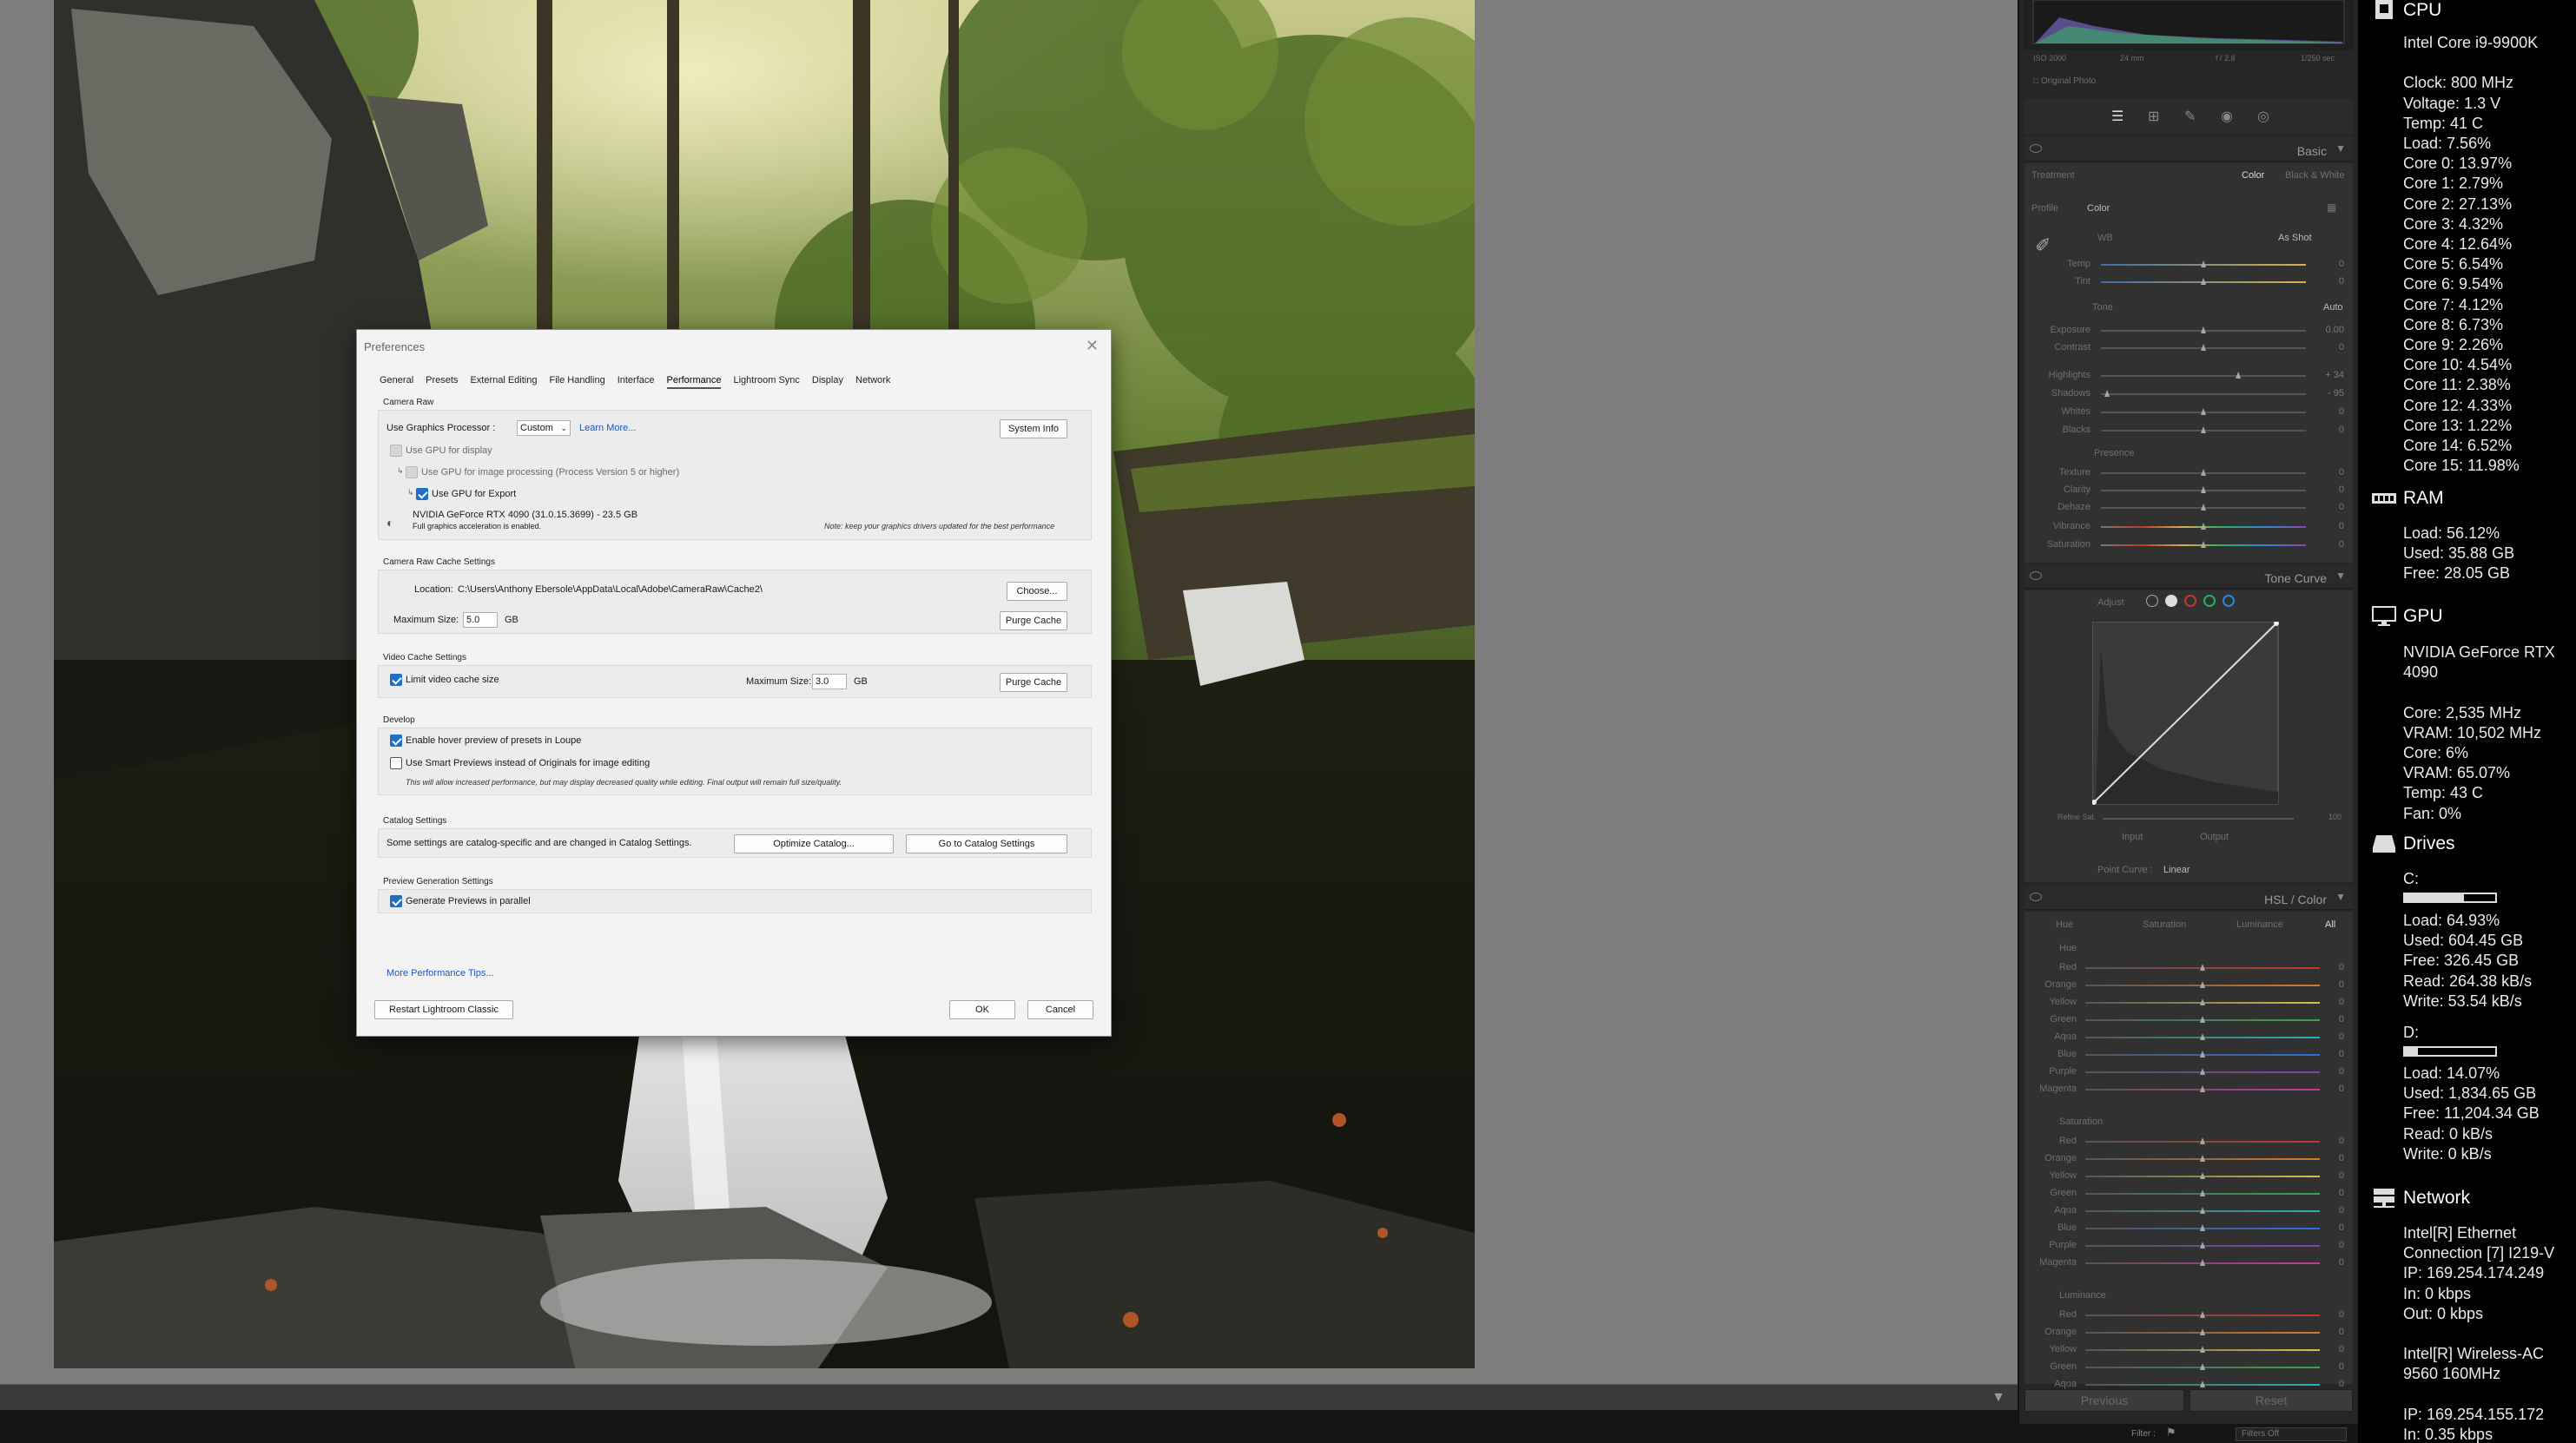 This screenshot has height=1443, width=2576. Describe the element at coordinates (2203, 394) in the screenshot. I see `slider-track` at that location.